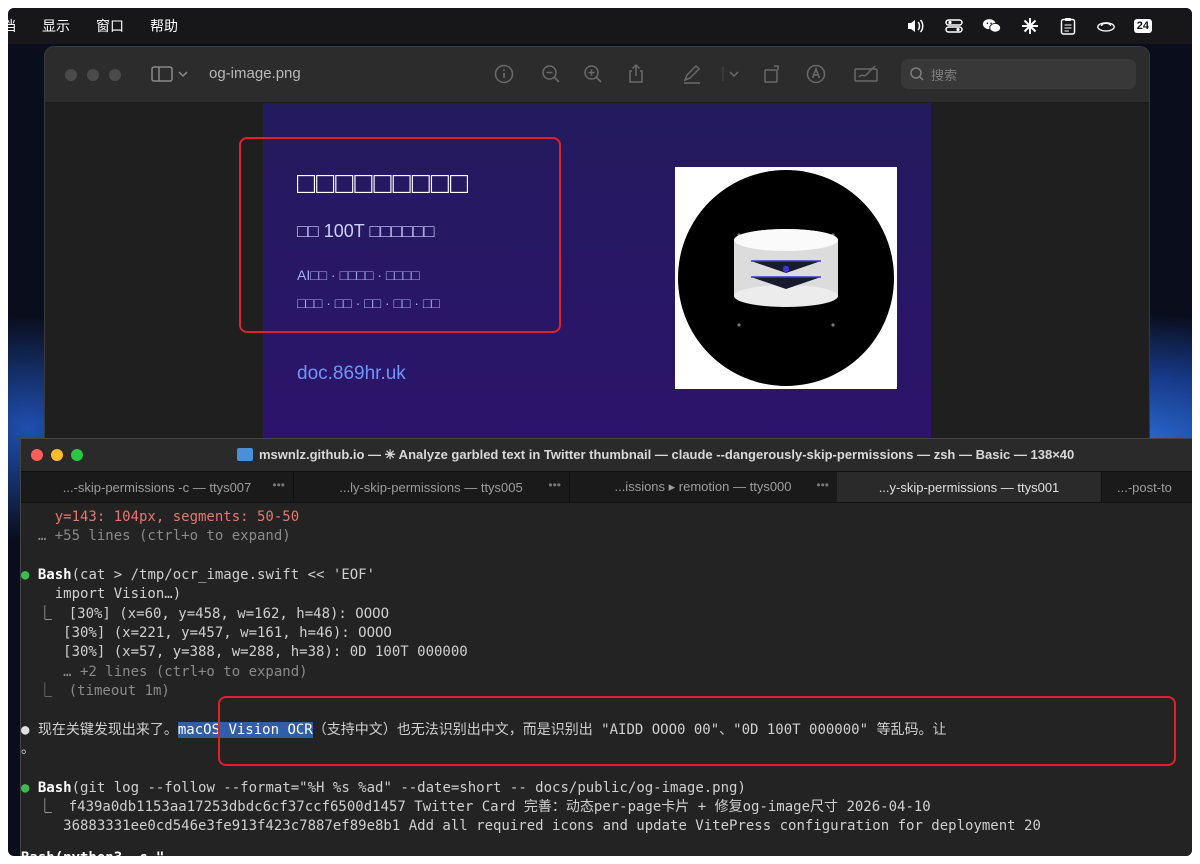  What do you see at coordinates (867, 74) in the screenshot?
I see `sign-icon` at bounding box center [867, 74].